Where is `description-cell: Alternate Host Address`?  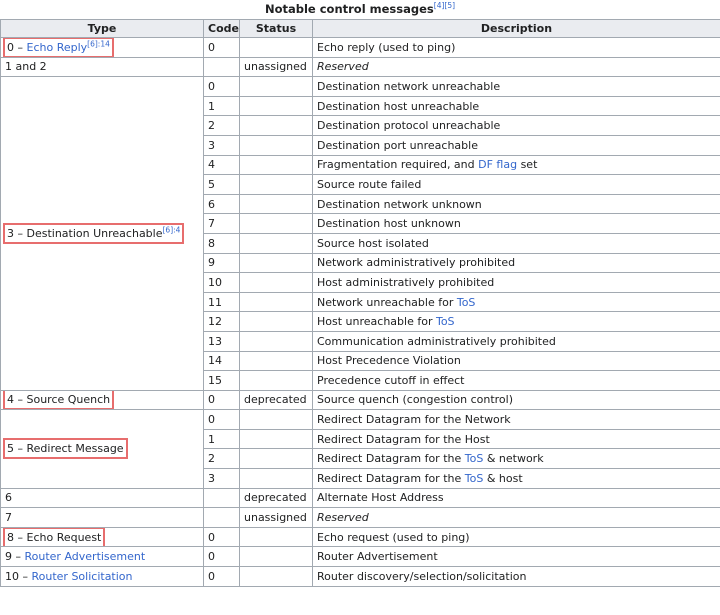
description-cell: Alternate Host Address is located at coordinates (516, 498).